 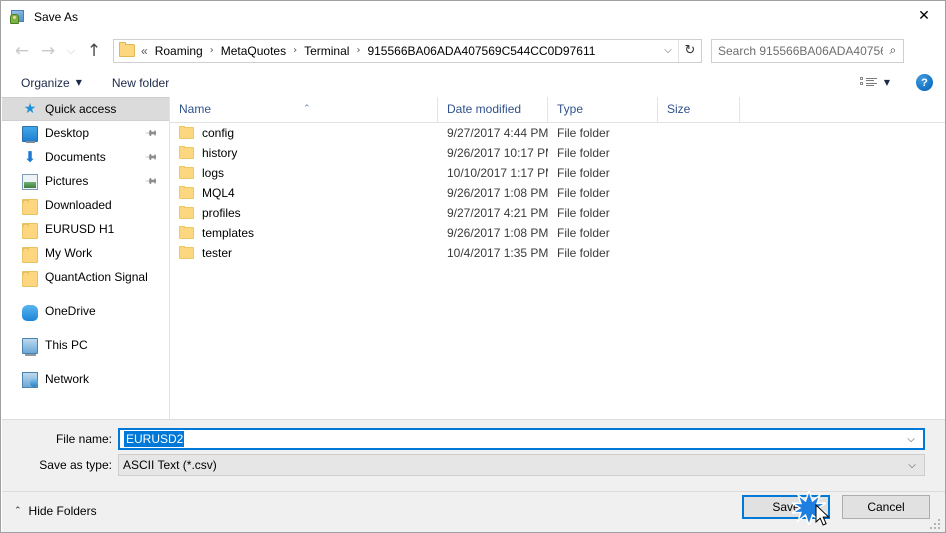 I want to click on sidebar-item-downloaded: Downloaded, so click(x=85, y=205).